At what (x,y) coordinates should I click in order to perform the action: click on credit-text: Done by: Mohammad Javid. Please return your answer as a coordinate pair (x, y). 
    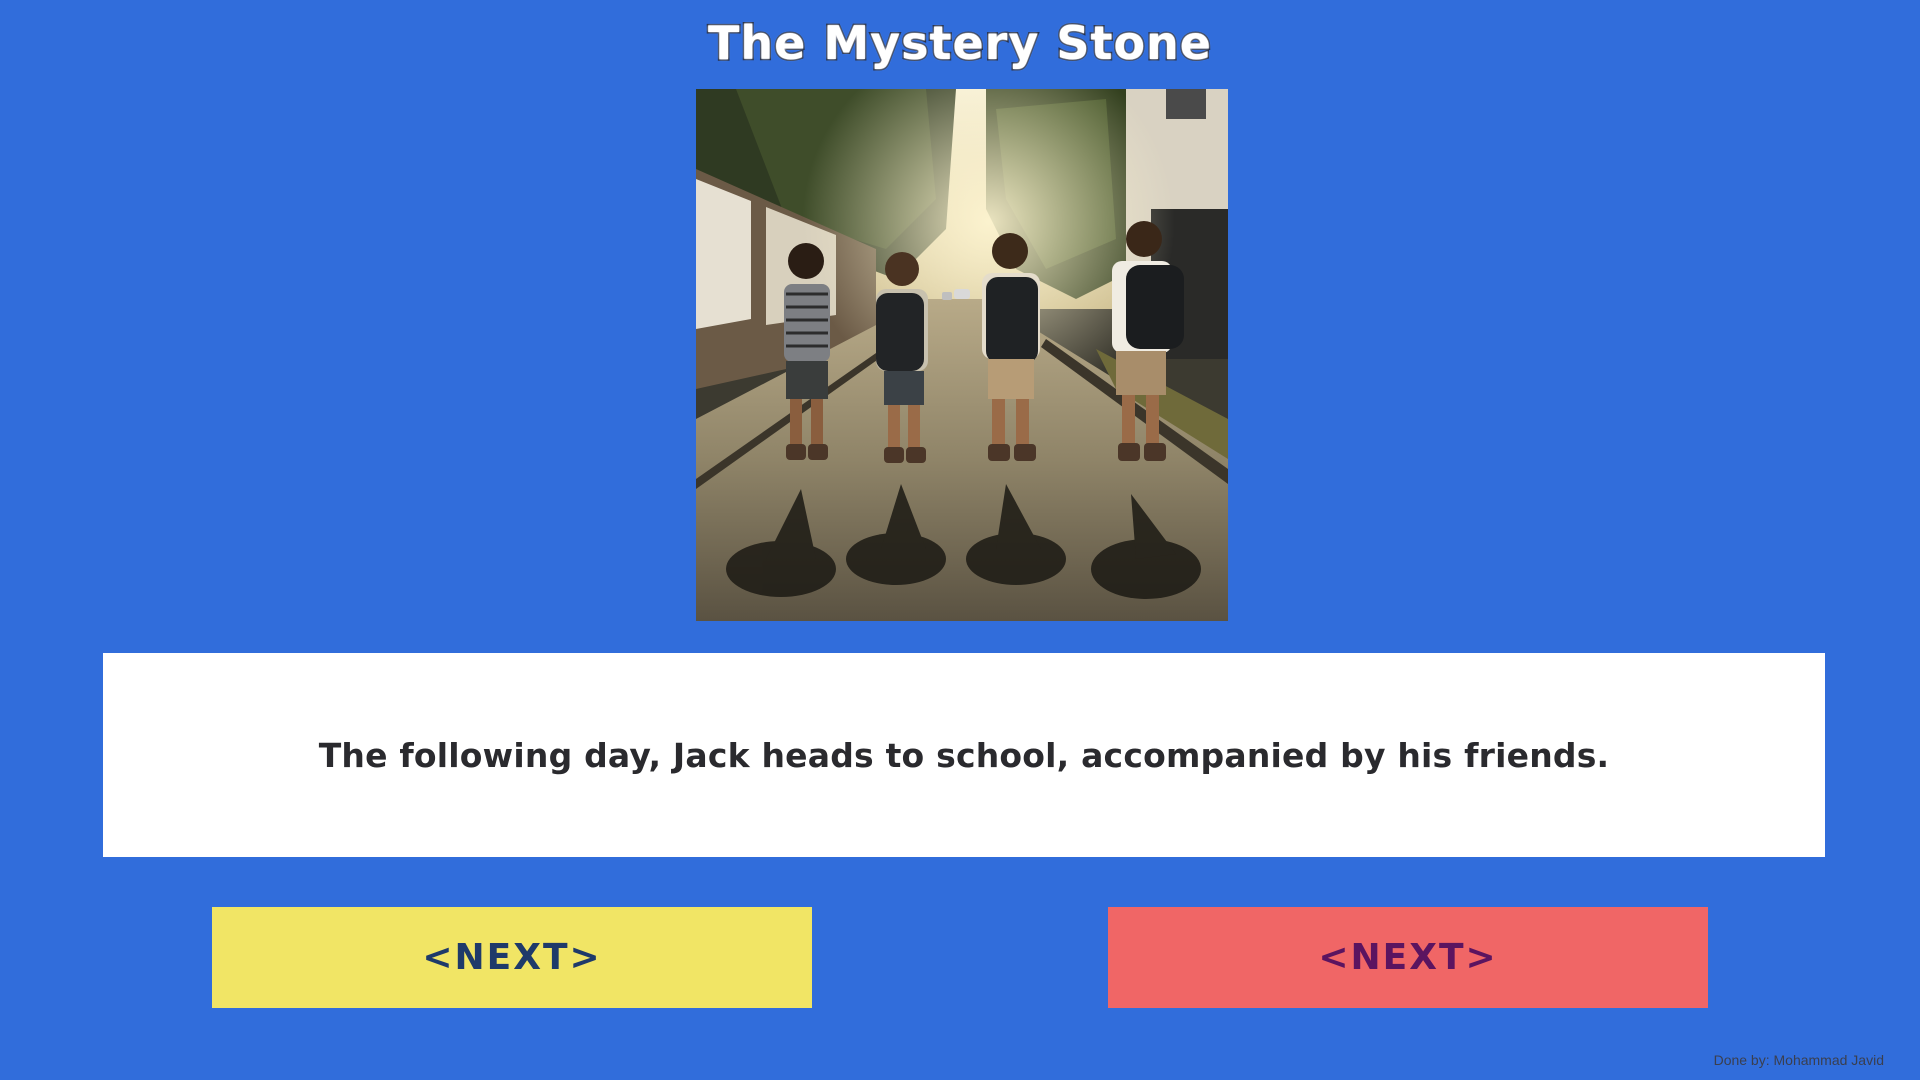
    Looking at the image, I should click on (1798, 1060).